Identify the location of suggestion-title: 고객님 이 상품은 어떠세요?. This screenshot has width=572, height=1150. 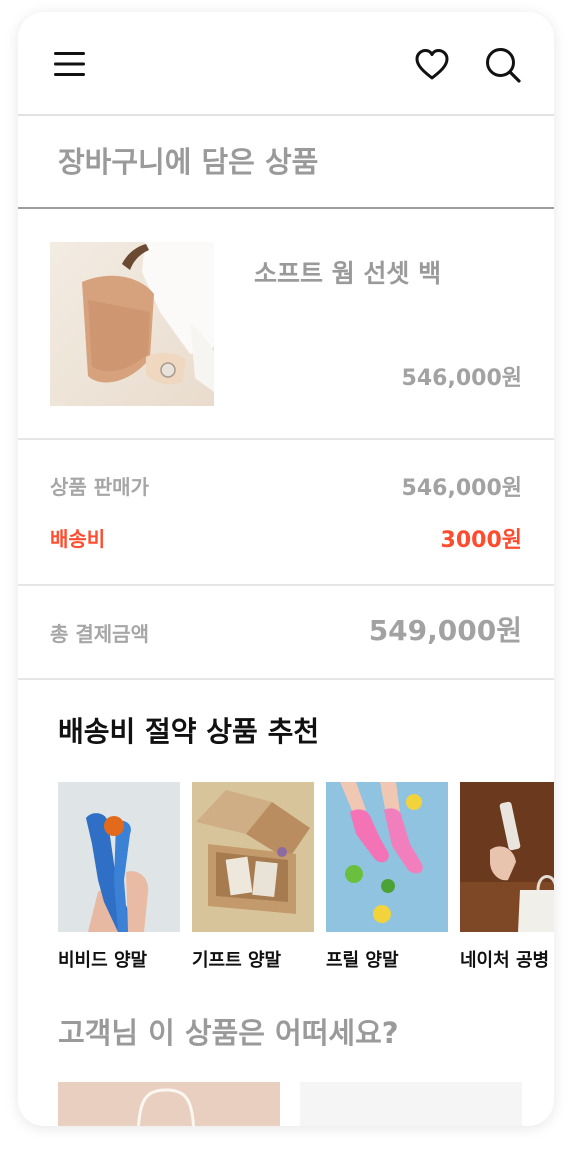
(228, 1033).